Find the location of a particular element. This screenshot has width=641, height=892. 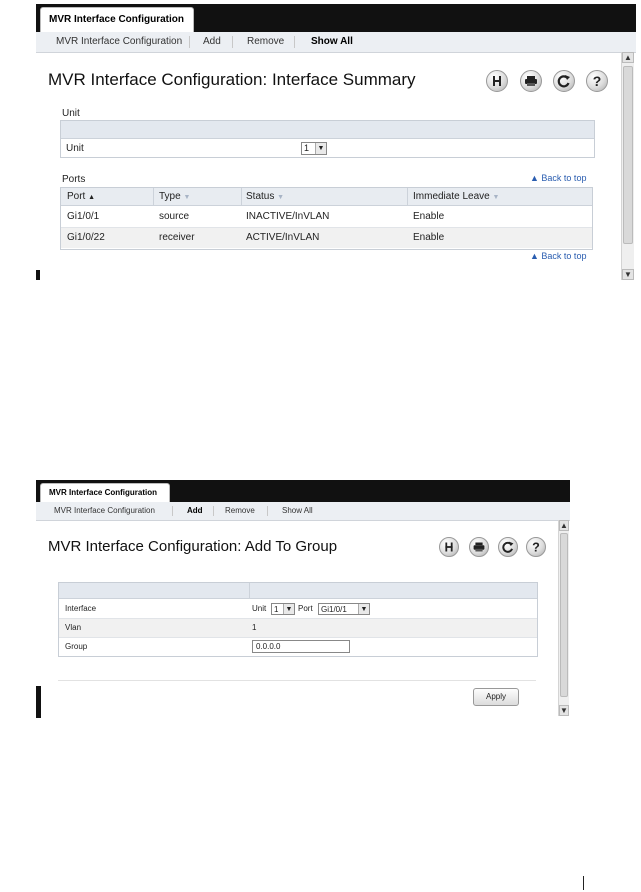

ports-section-heading: Ports is located at coordinates (74, 179).